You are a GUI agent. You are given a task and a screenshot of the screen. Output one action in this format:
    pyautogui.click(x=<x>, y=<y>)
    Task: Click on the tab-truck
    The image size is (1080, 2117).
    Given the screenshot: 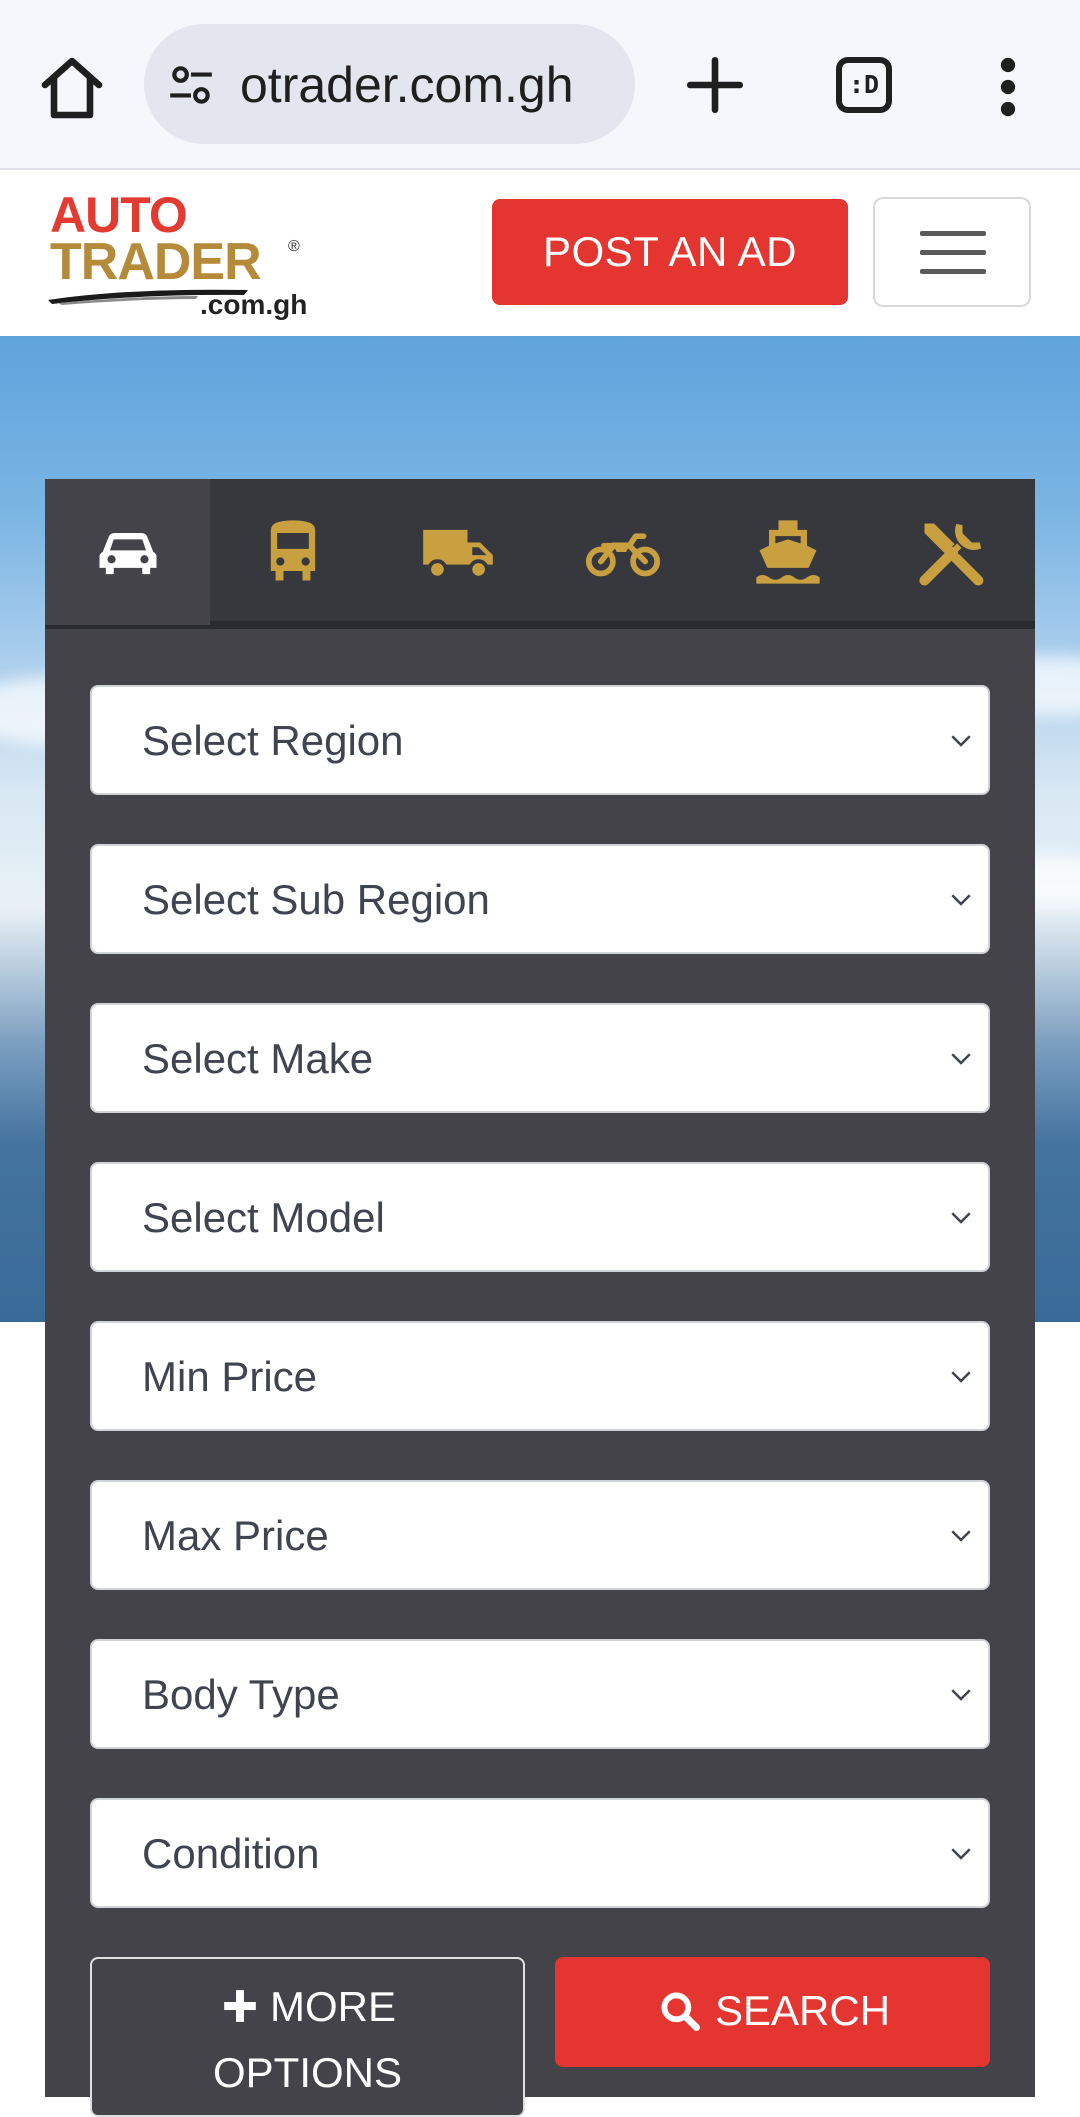 What is the action you would take?
    pyautogui.click(x=457, y=552)
    